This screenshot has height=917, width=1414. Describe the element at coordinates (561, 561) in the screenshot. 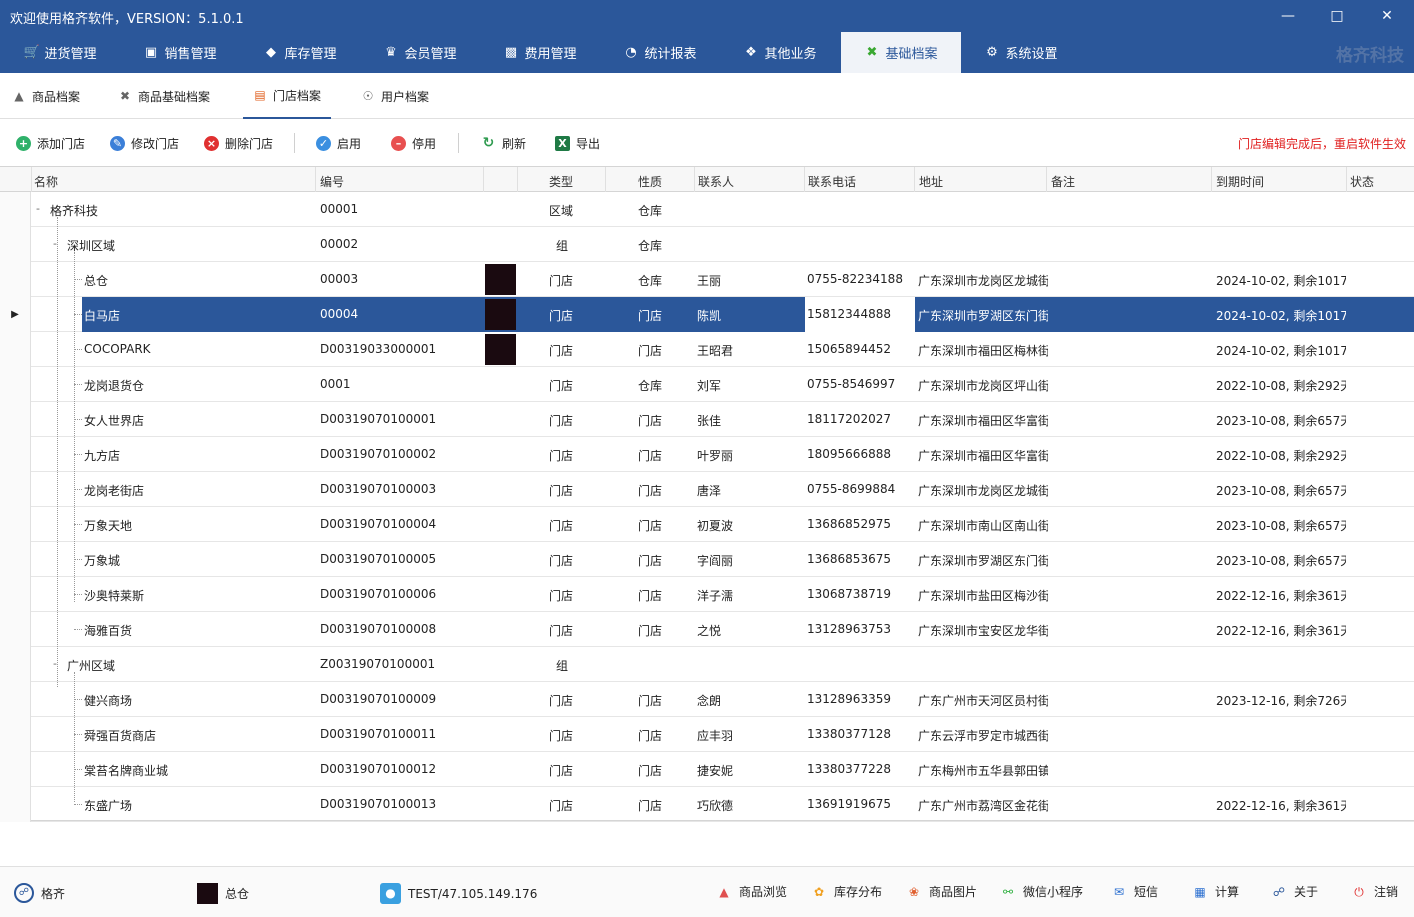

I see `cell-type: 门店` at that location.